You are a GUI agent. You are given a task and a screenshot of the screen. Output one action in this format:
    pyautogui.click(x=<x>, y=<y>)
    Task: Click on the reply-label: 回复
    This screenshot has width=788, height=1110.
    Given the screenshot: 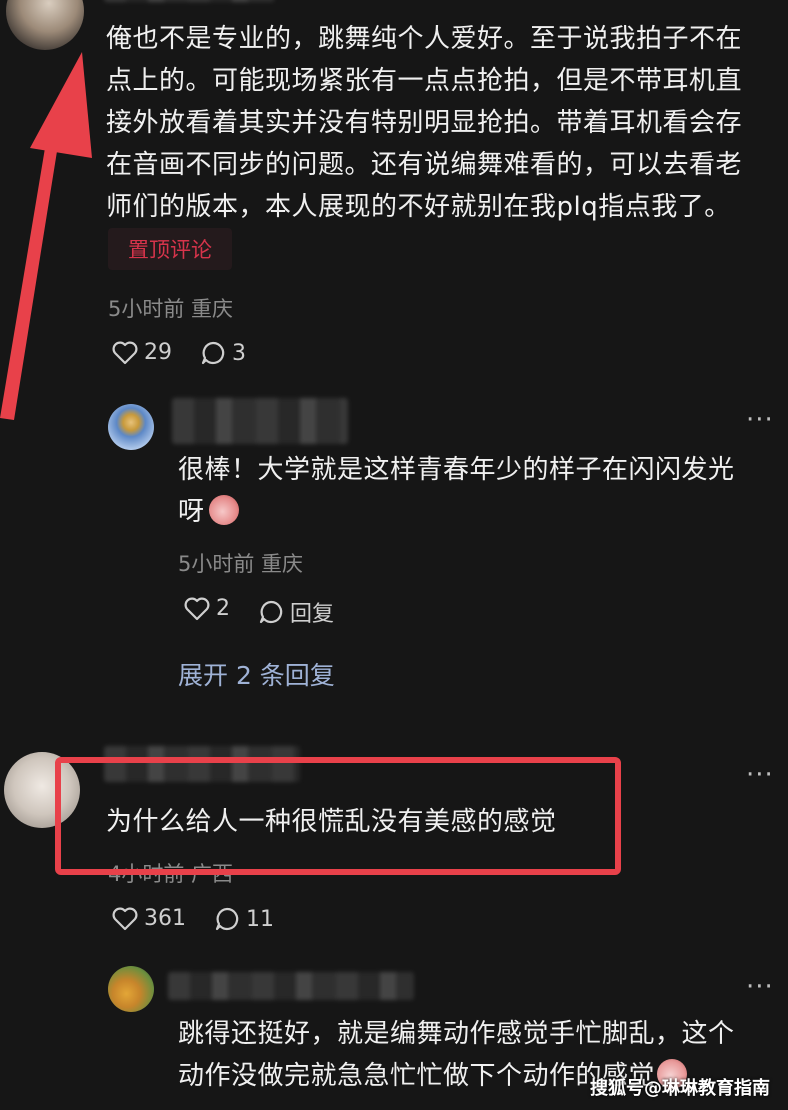 What is the action you would take?
    pyautogui.click(x=312, y=614)
    